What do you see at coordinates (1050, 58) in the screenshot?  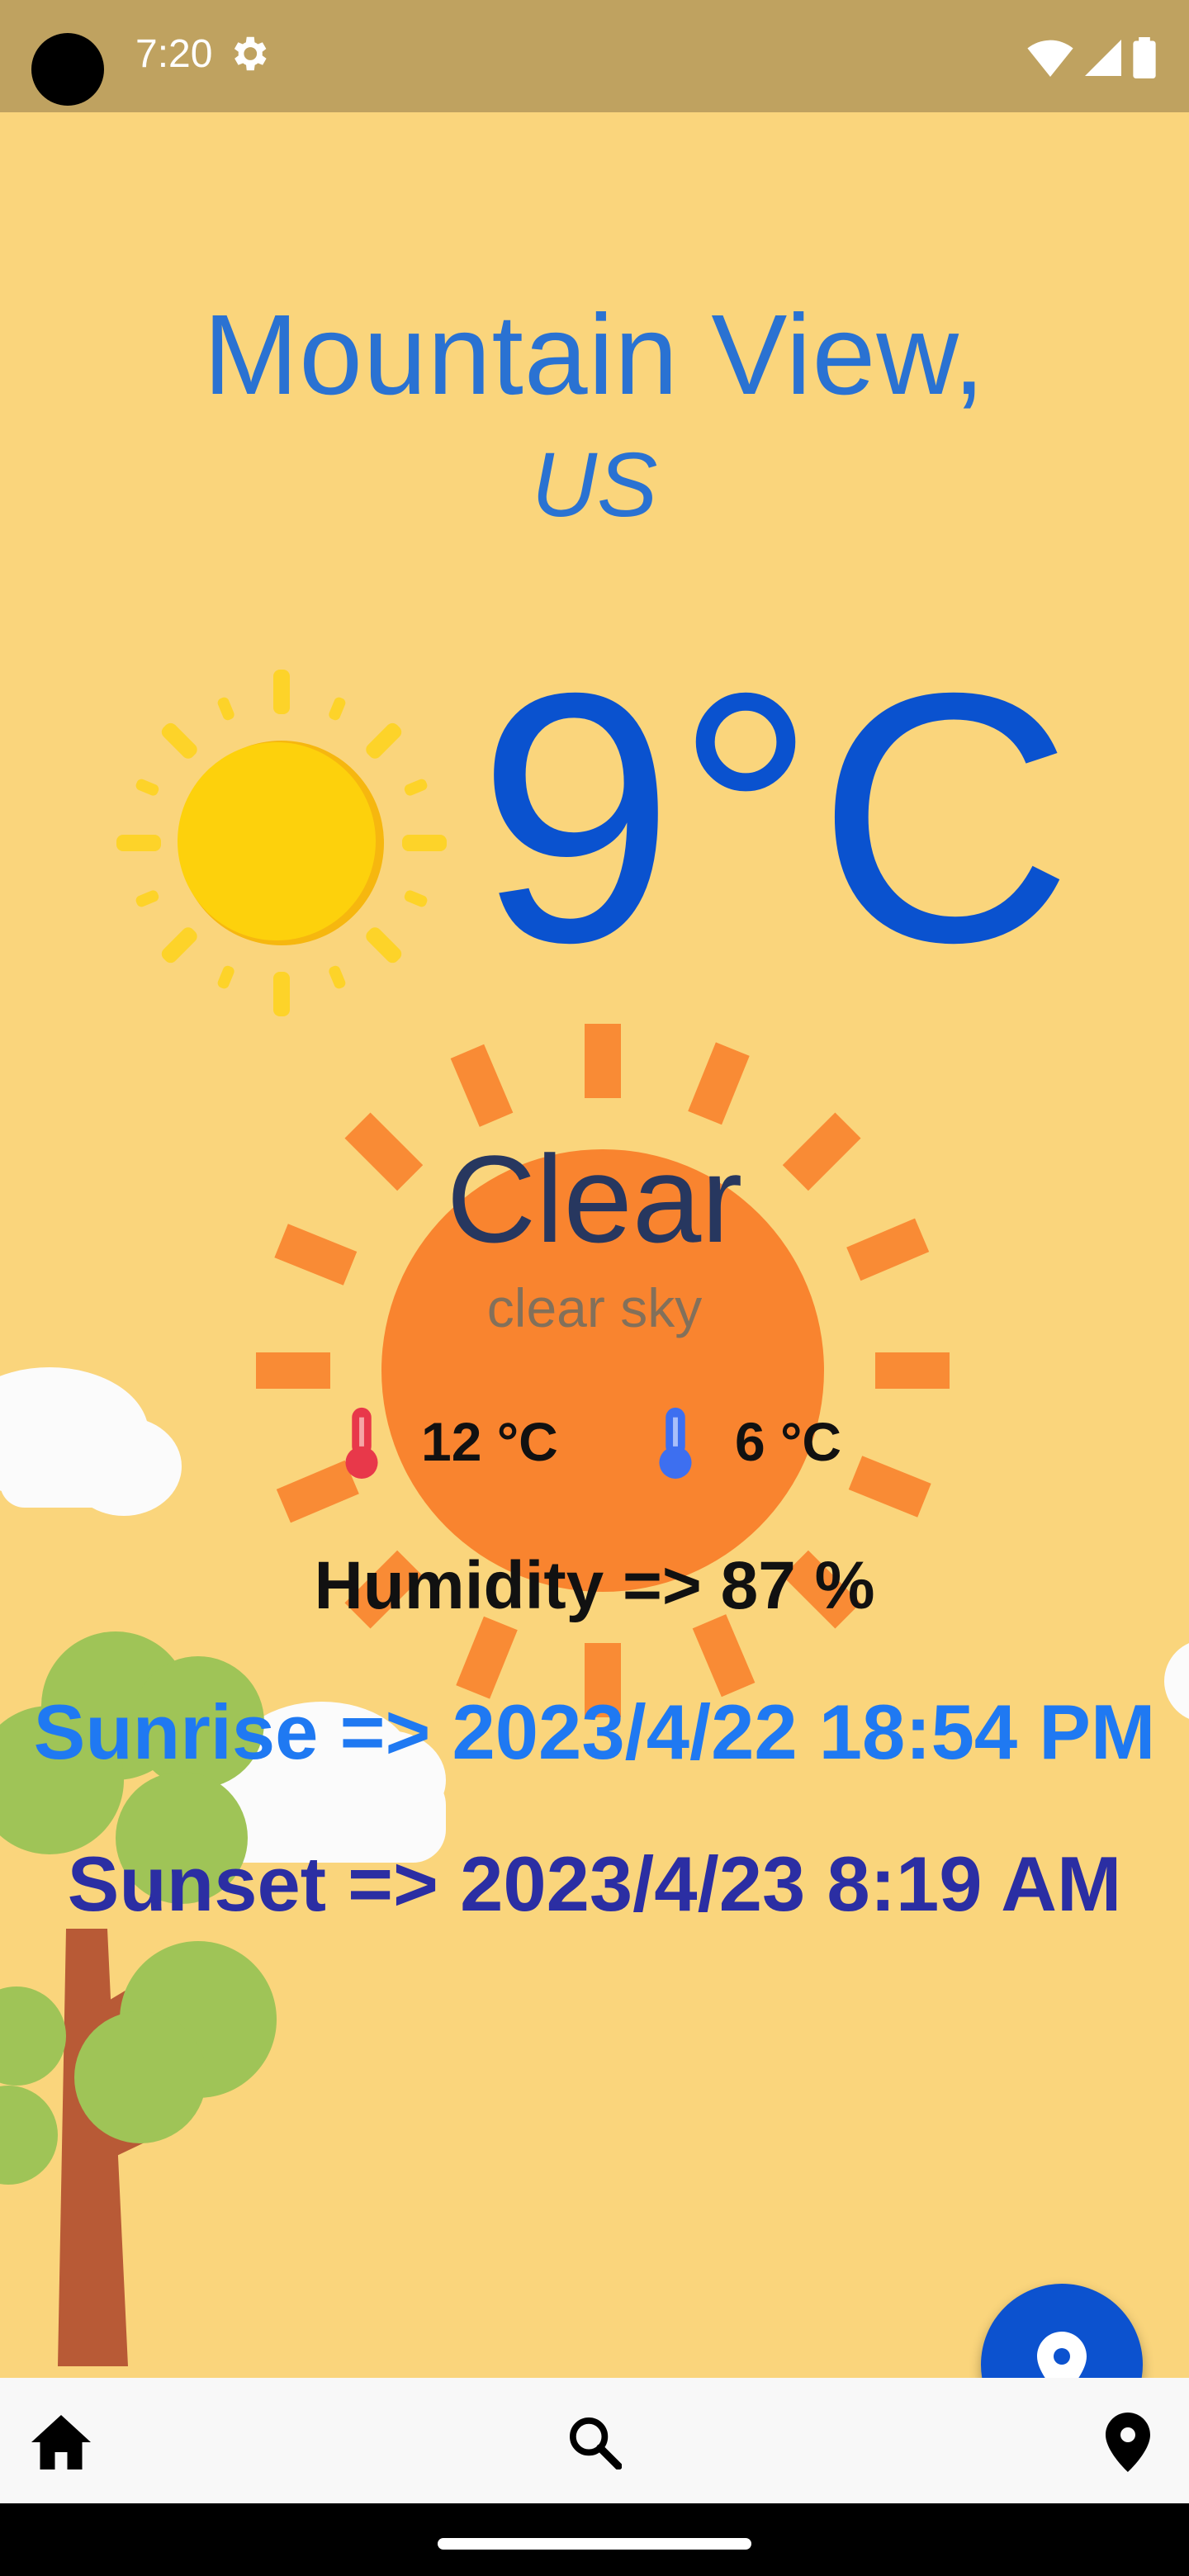 I see `wifi-icon` at bounding box center [1050, 58].